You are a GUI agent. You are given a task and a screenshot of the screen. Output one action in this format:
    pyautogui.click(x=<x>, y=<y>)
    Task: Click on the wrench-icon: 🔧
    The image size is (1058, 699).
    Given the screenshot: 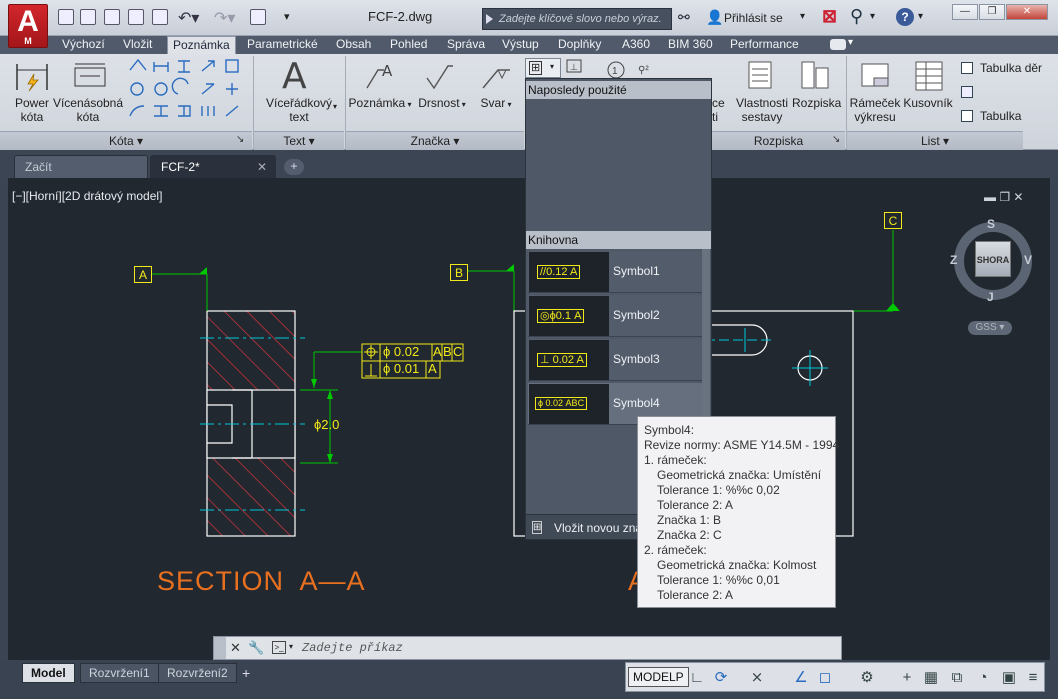 What is the action you would take?
    pyautogui.click(x=256, y=648)
    